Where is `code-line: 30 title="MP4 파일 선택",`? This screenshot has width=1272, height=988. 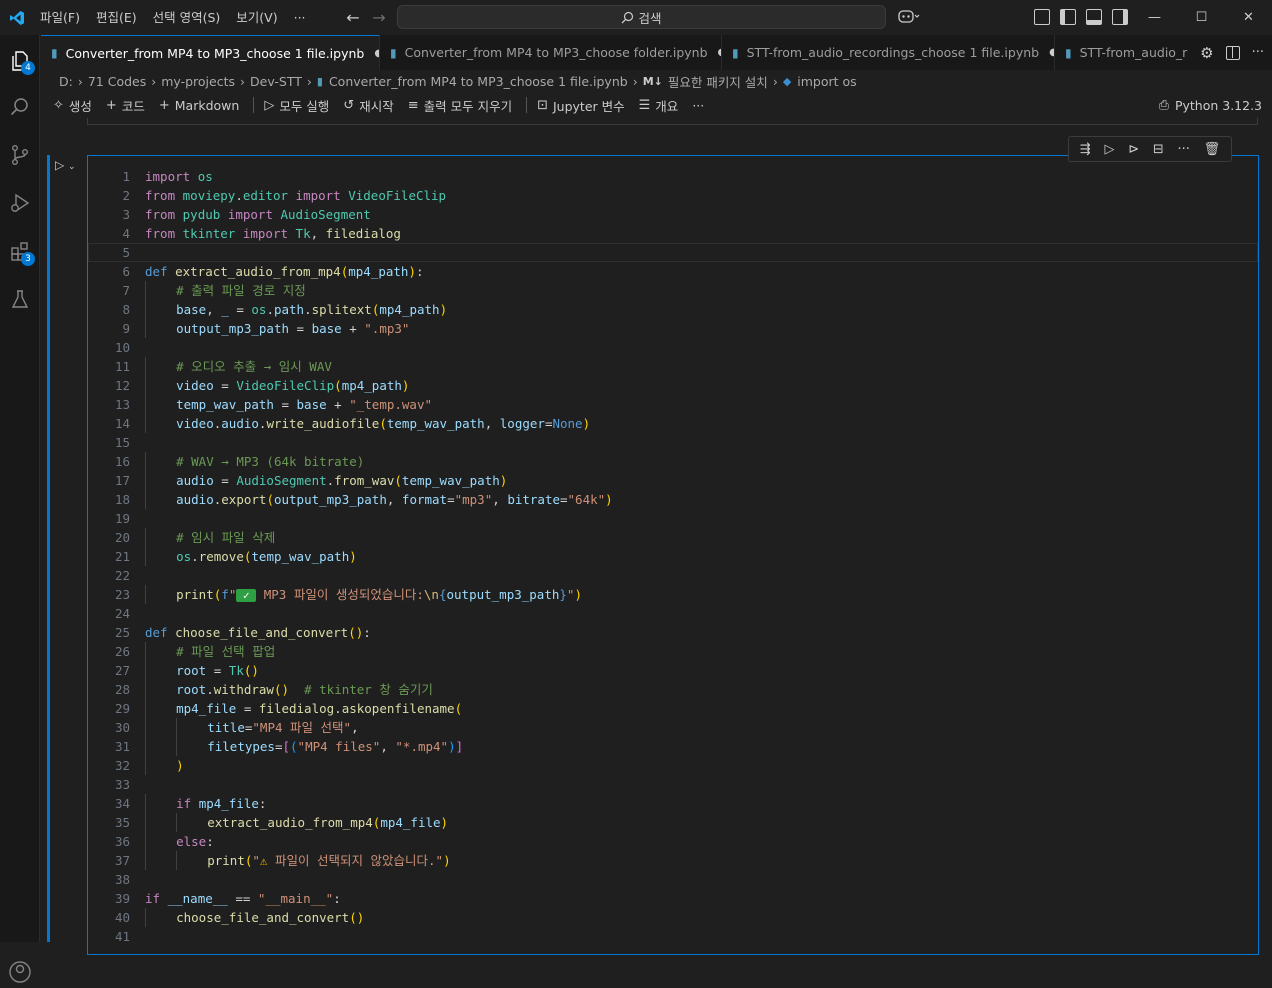 code-line: 30 title="MP4 파일 선택", is located at coordinates (236, 727).